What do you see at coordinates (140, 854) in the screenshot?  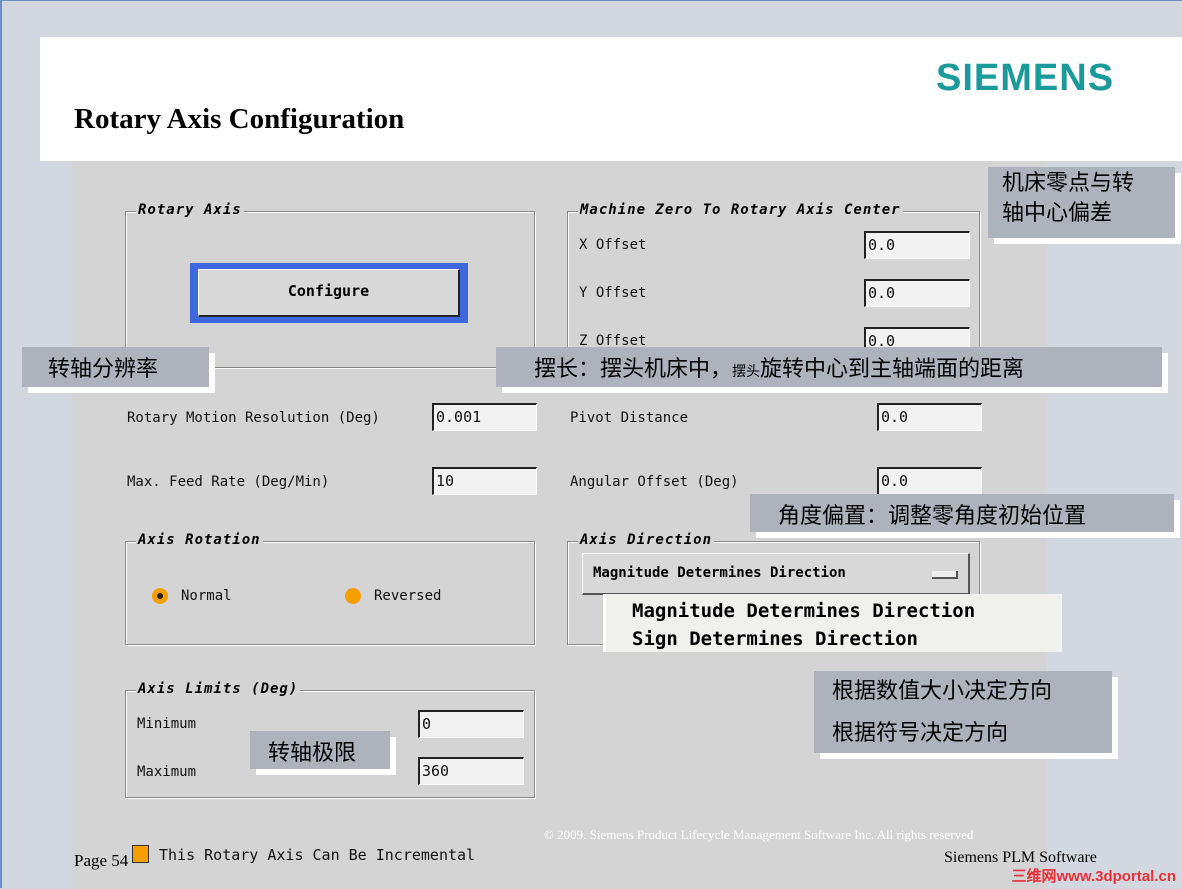 I see `incremental-checkbox` at bounding box center [140, 854].